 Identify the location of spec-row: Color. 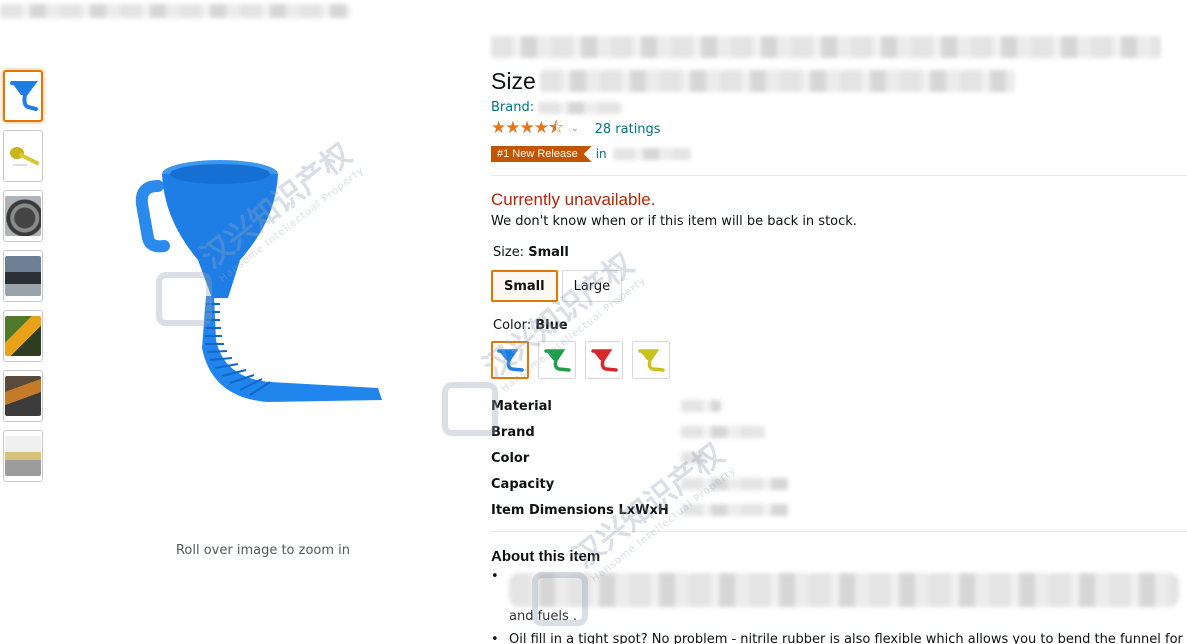
(839, 458).